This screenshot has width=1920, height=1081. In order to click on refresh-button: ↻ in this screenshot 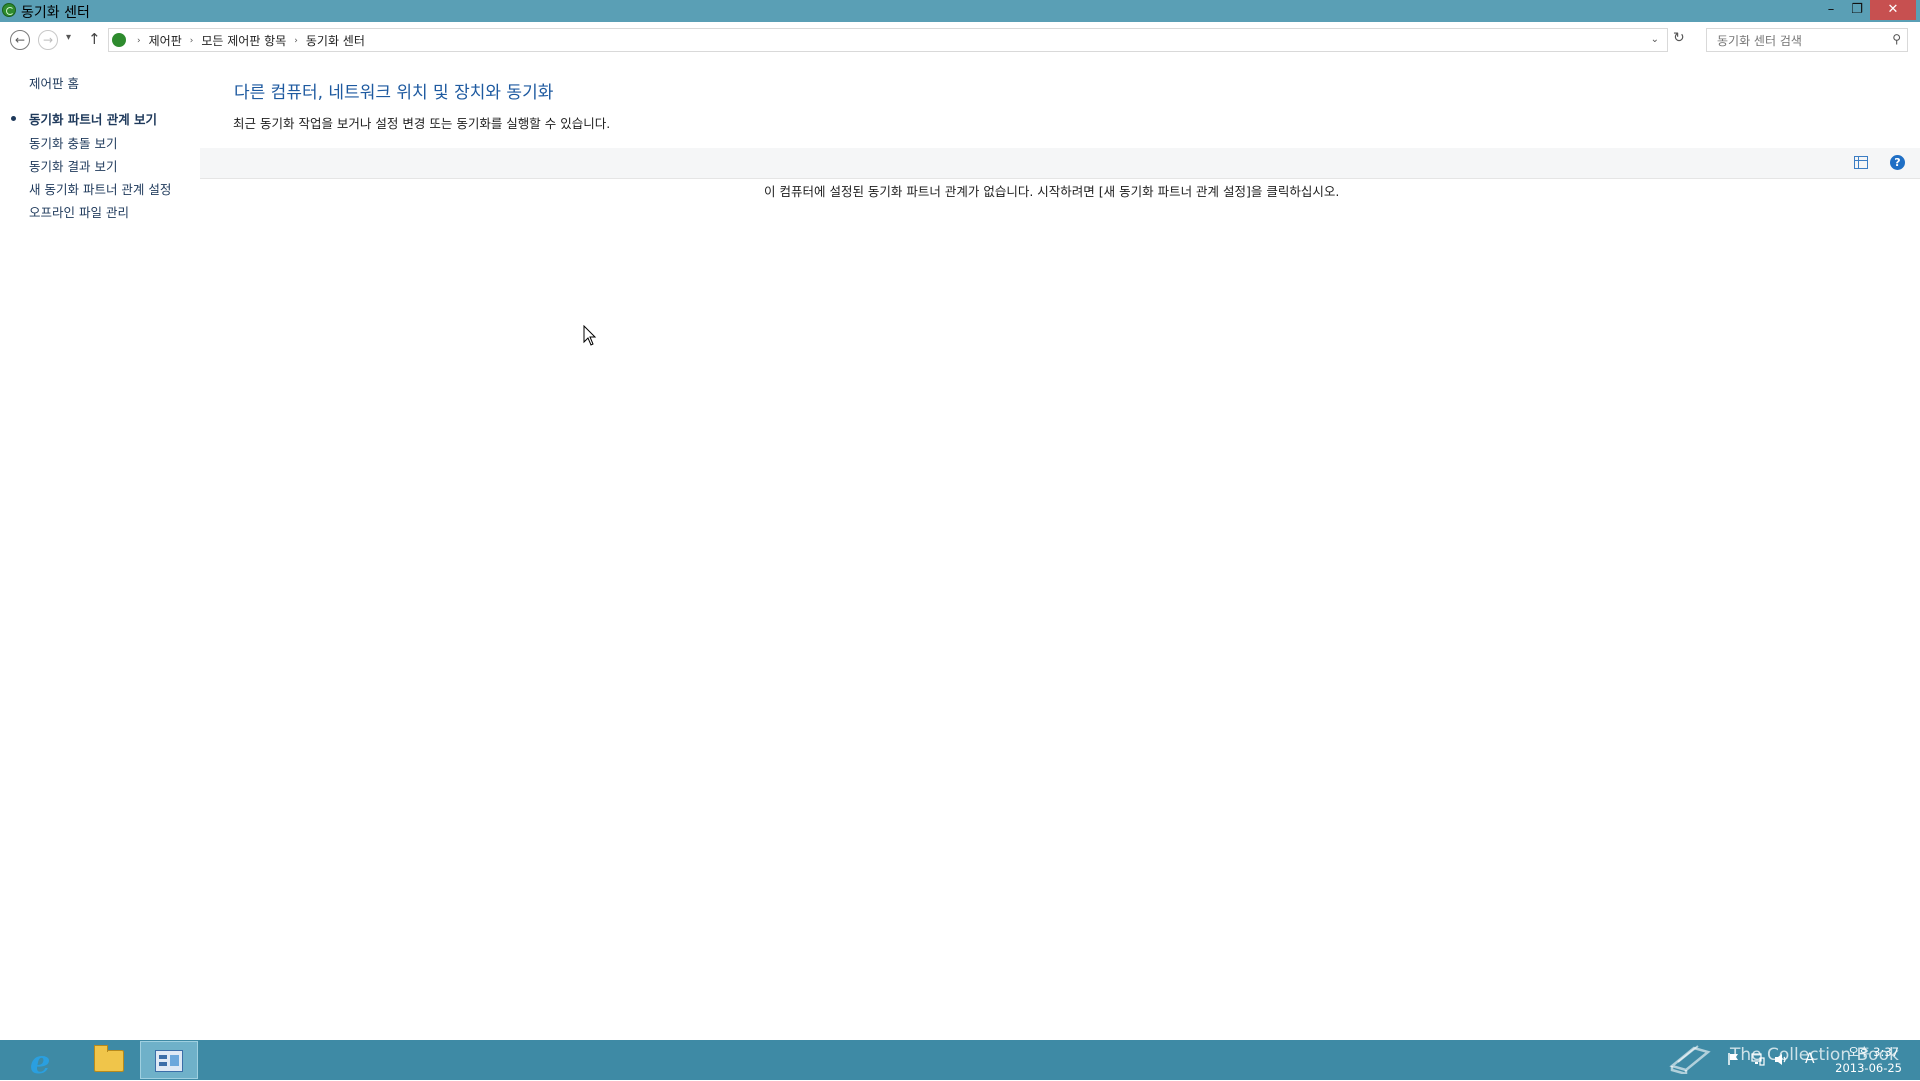, I will do `click(1679, 38)`.